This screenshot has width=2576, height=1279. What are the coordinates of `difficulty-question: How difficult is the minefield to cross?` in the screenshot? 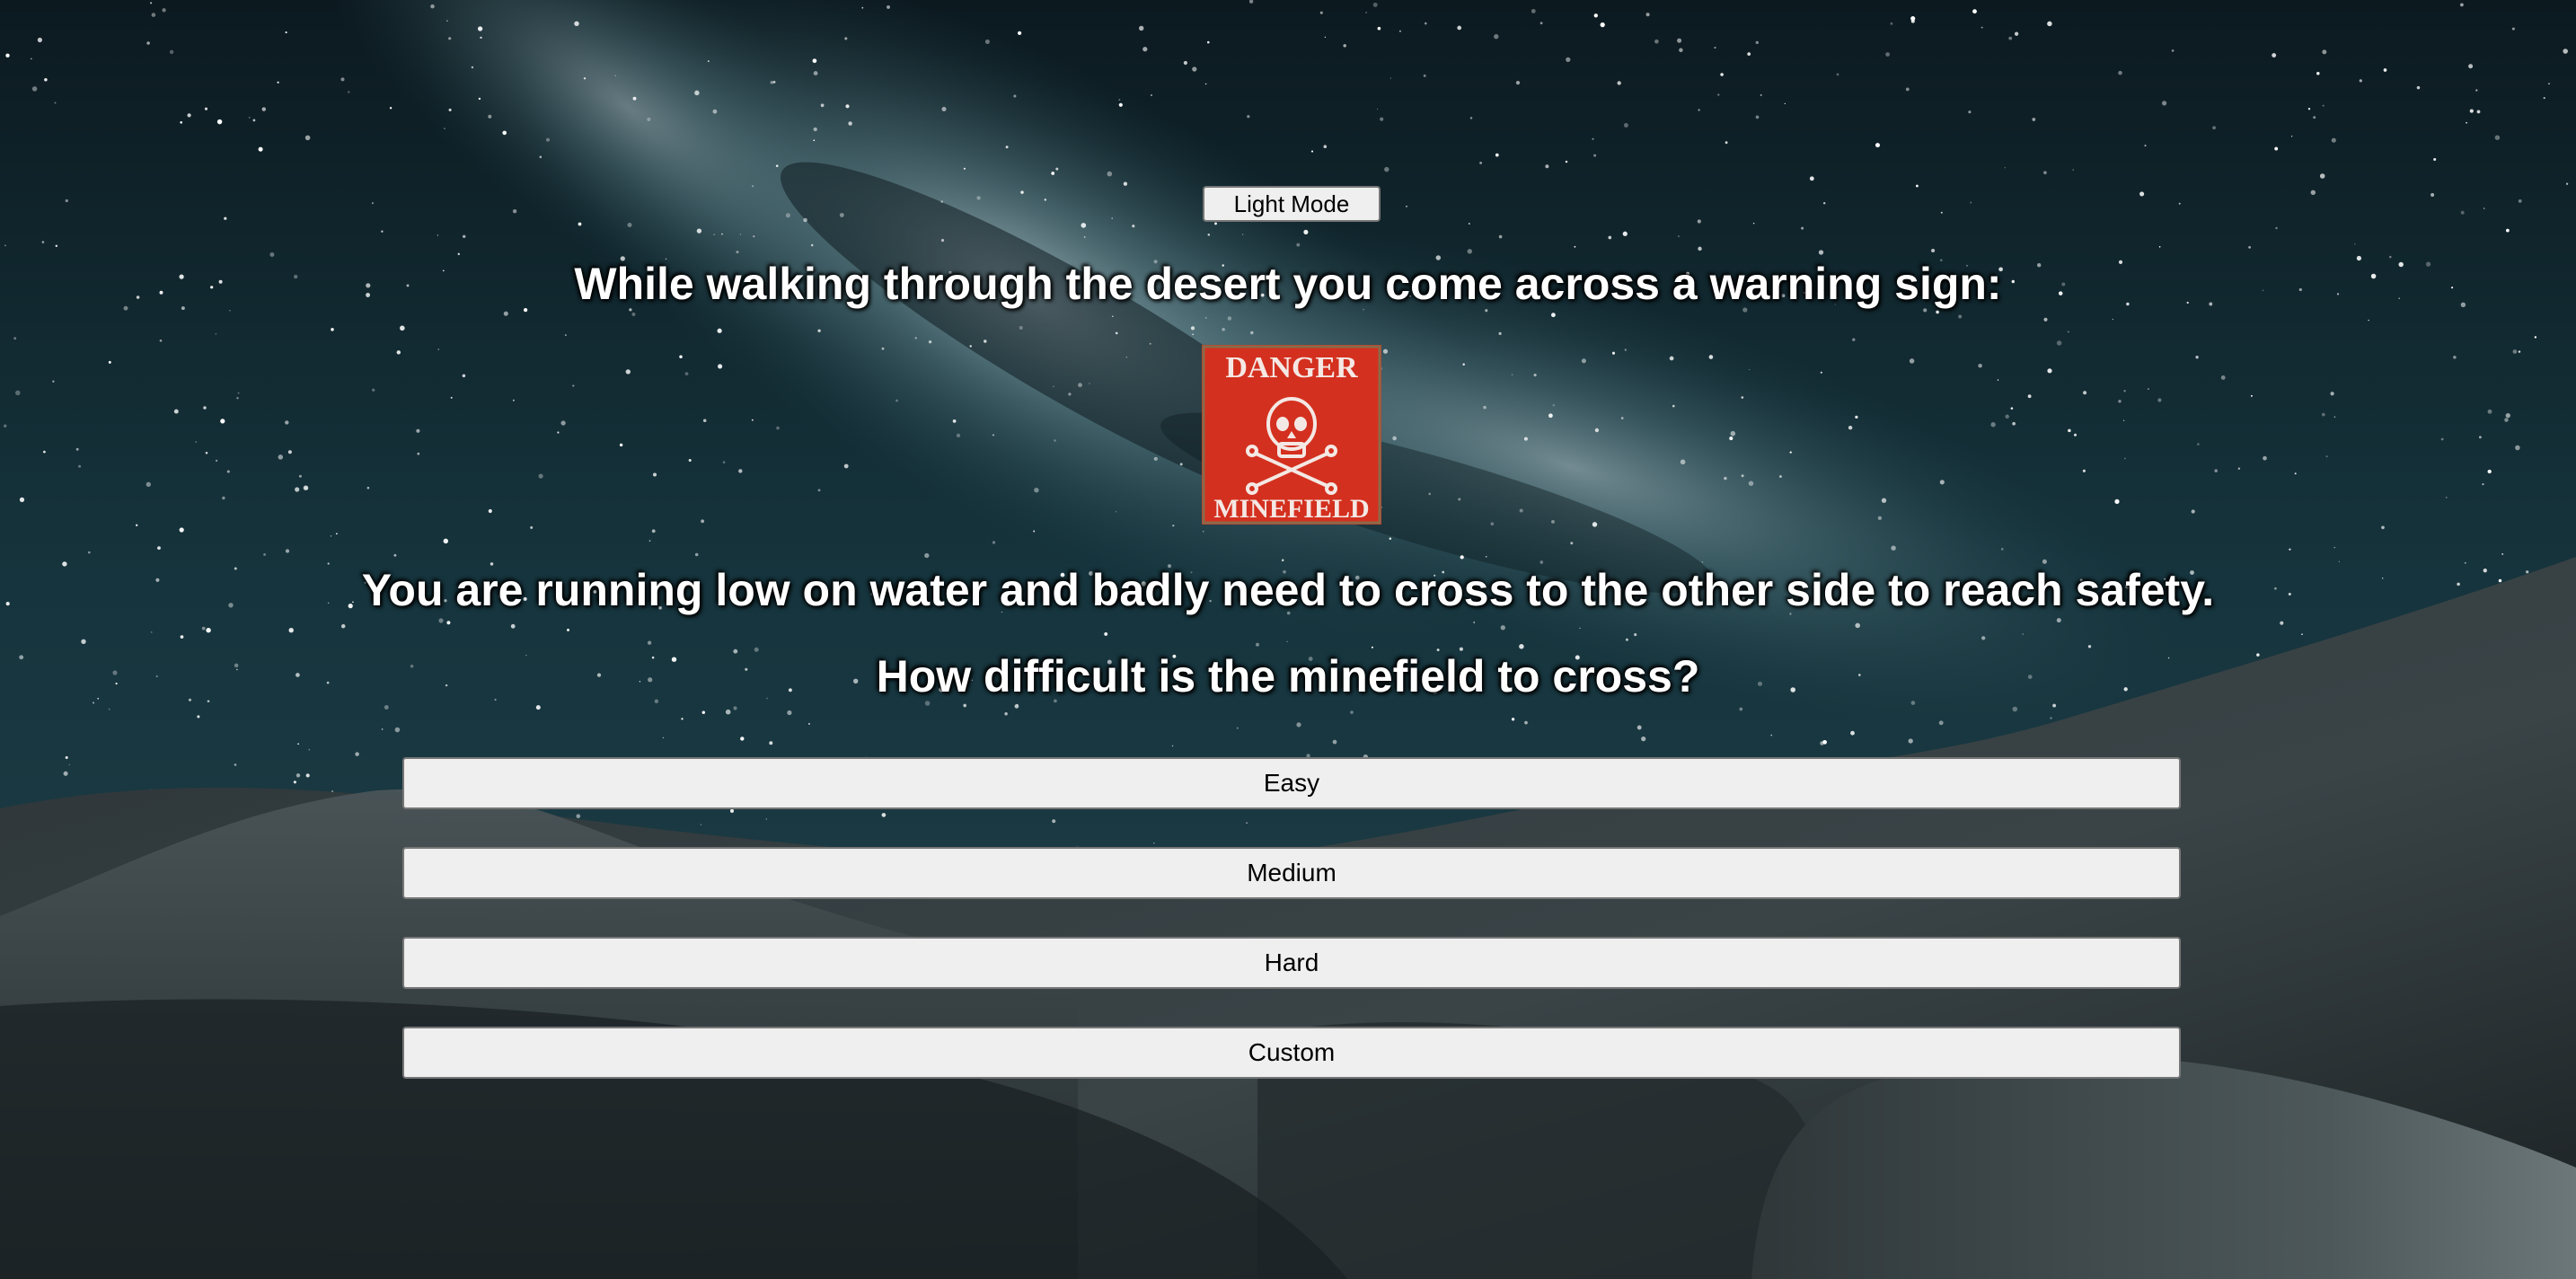 It's located at (1288, 676).